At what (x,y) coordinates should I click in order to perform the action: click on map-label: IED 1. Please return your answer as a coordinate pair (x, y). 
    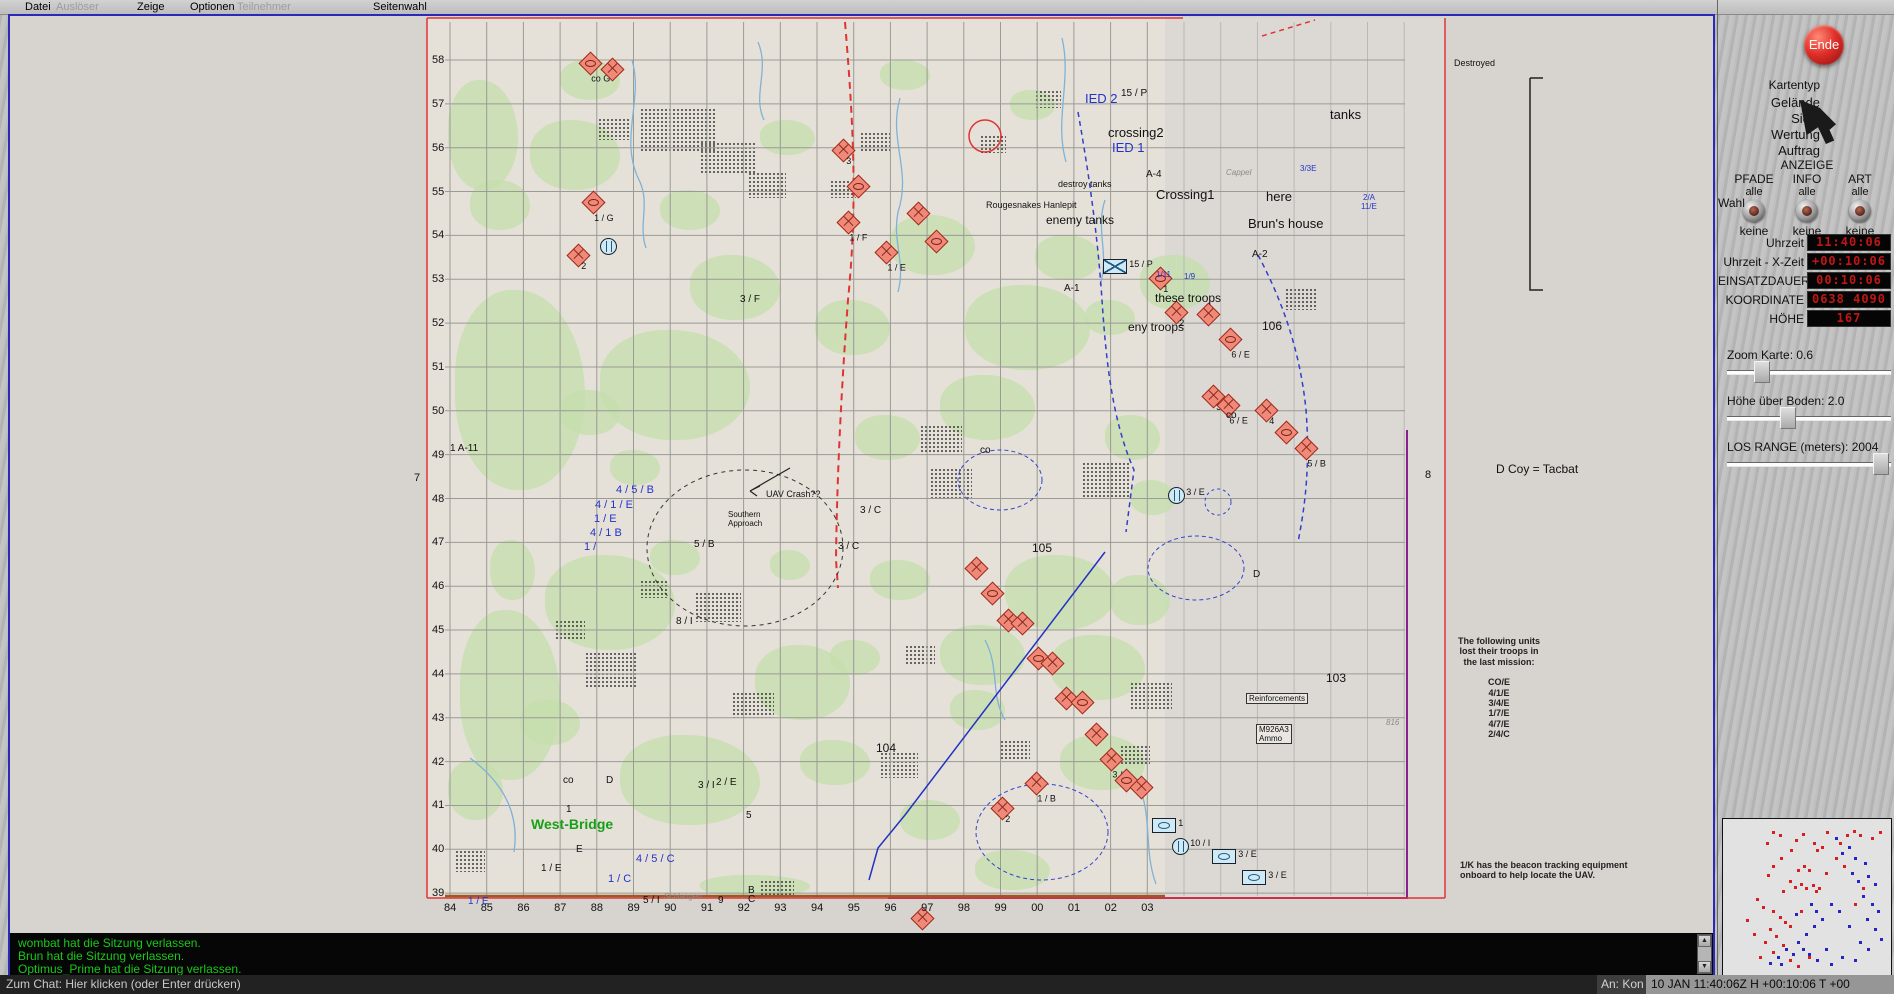
    Looking at the image, I should click on (1128, 147).